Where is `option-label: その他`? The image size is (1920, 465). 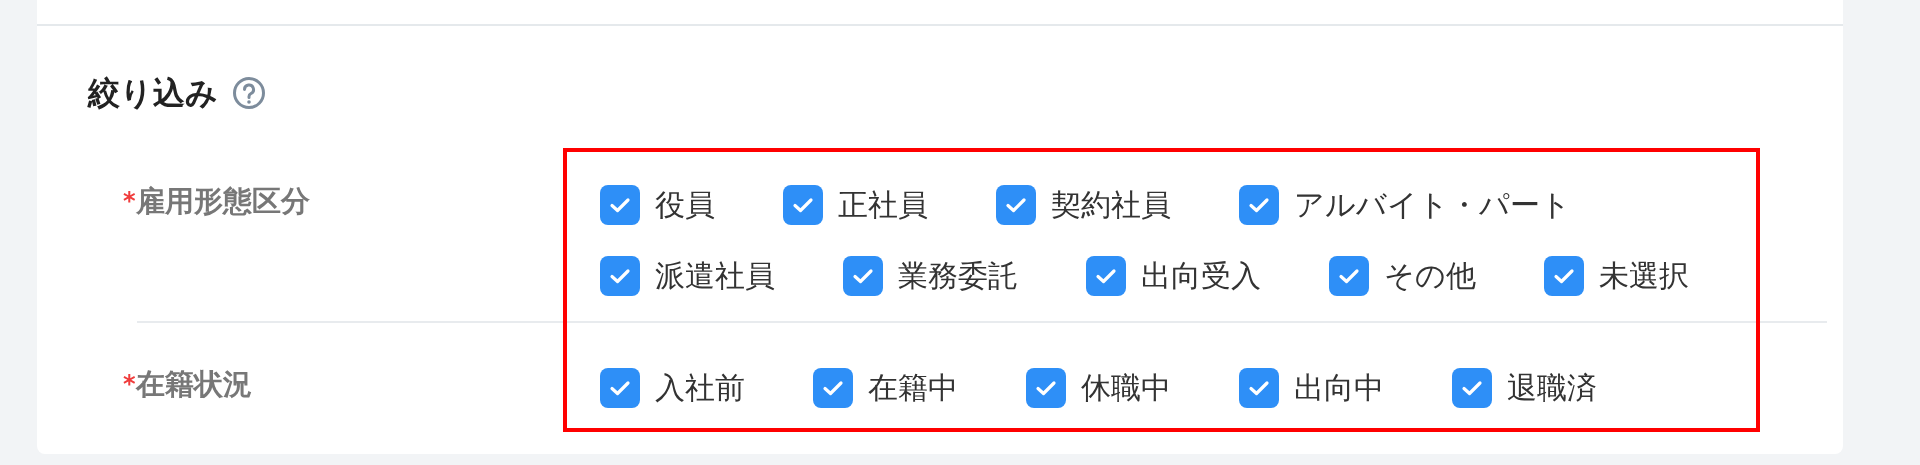 option-label: その他 is located at coordinates (1430, 276).